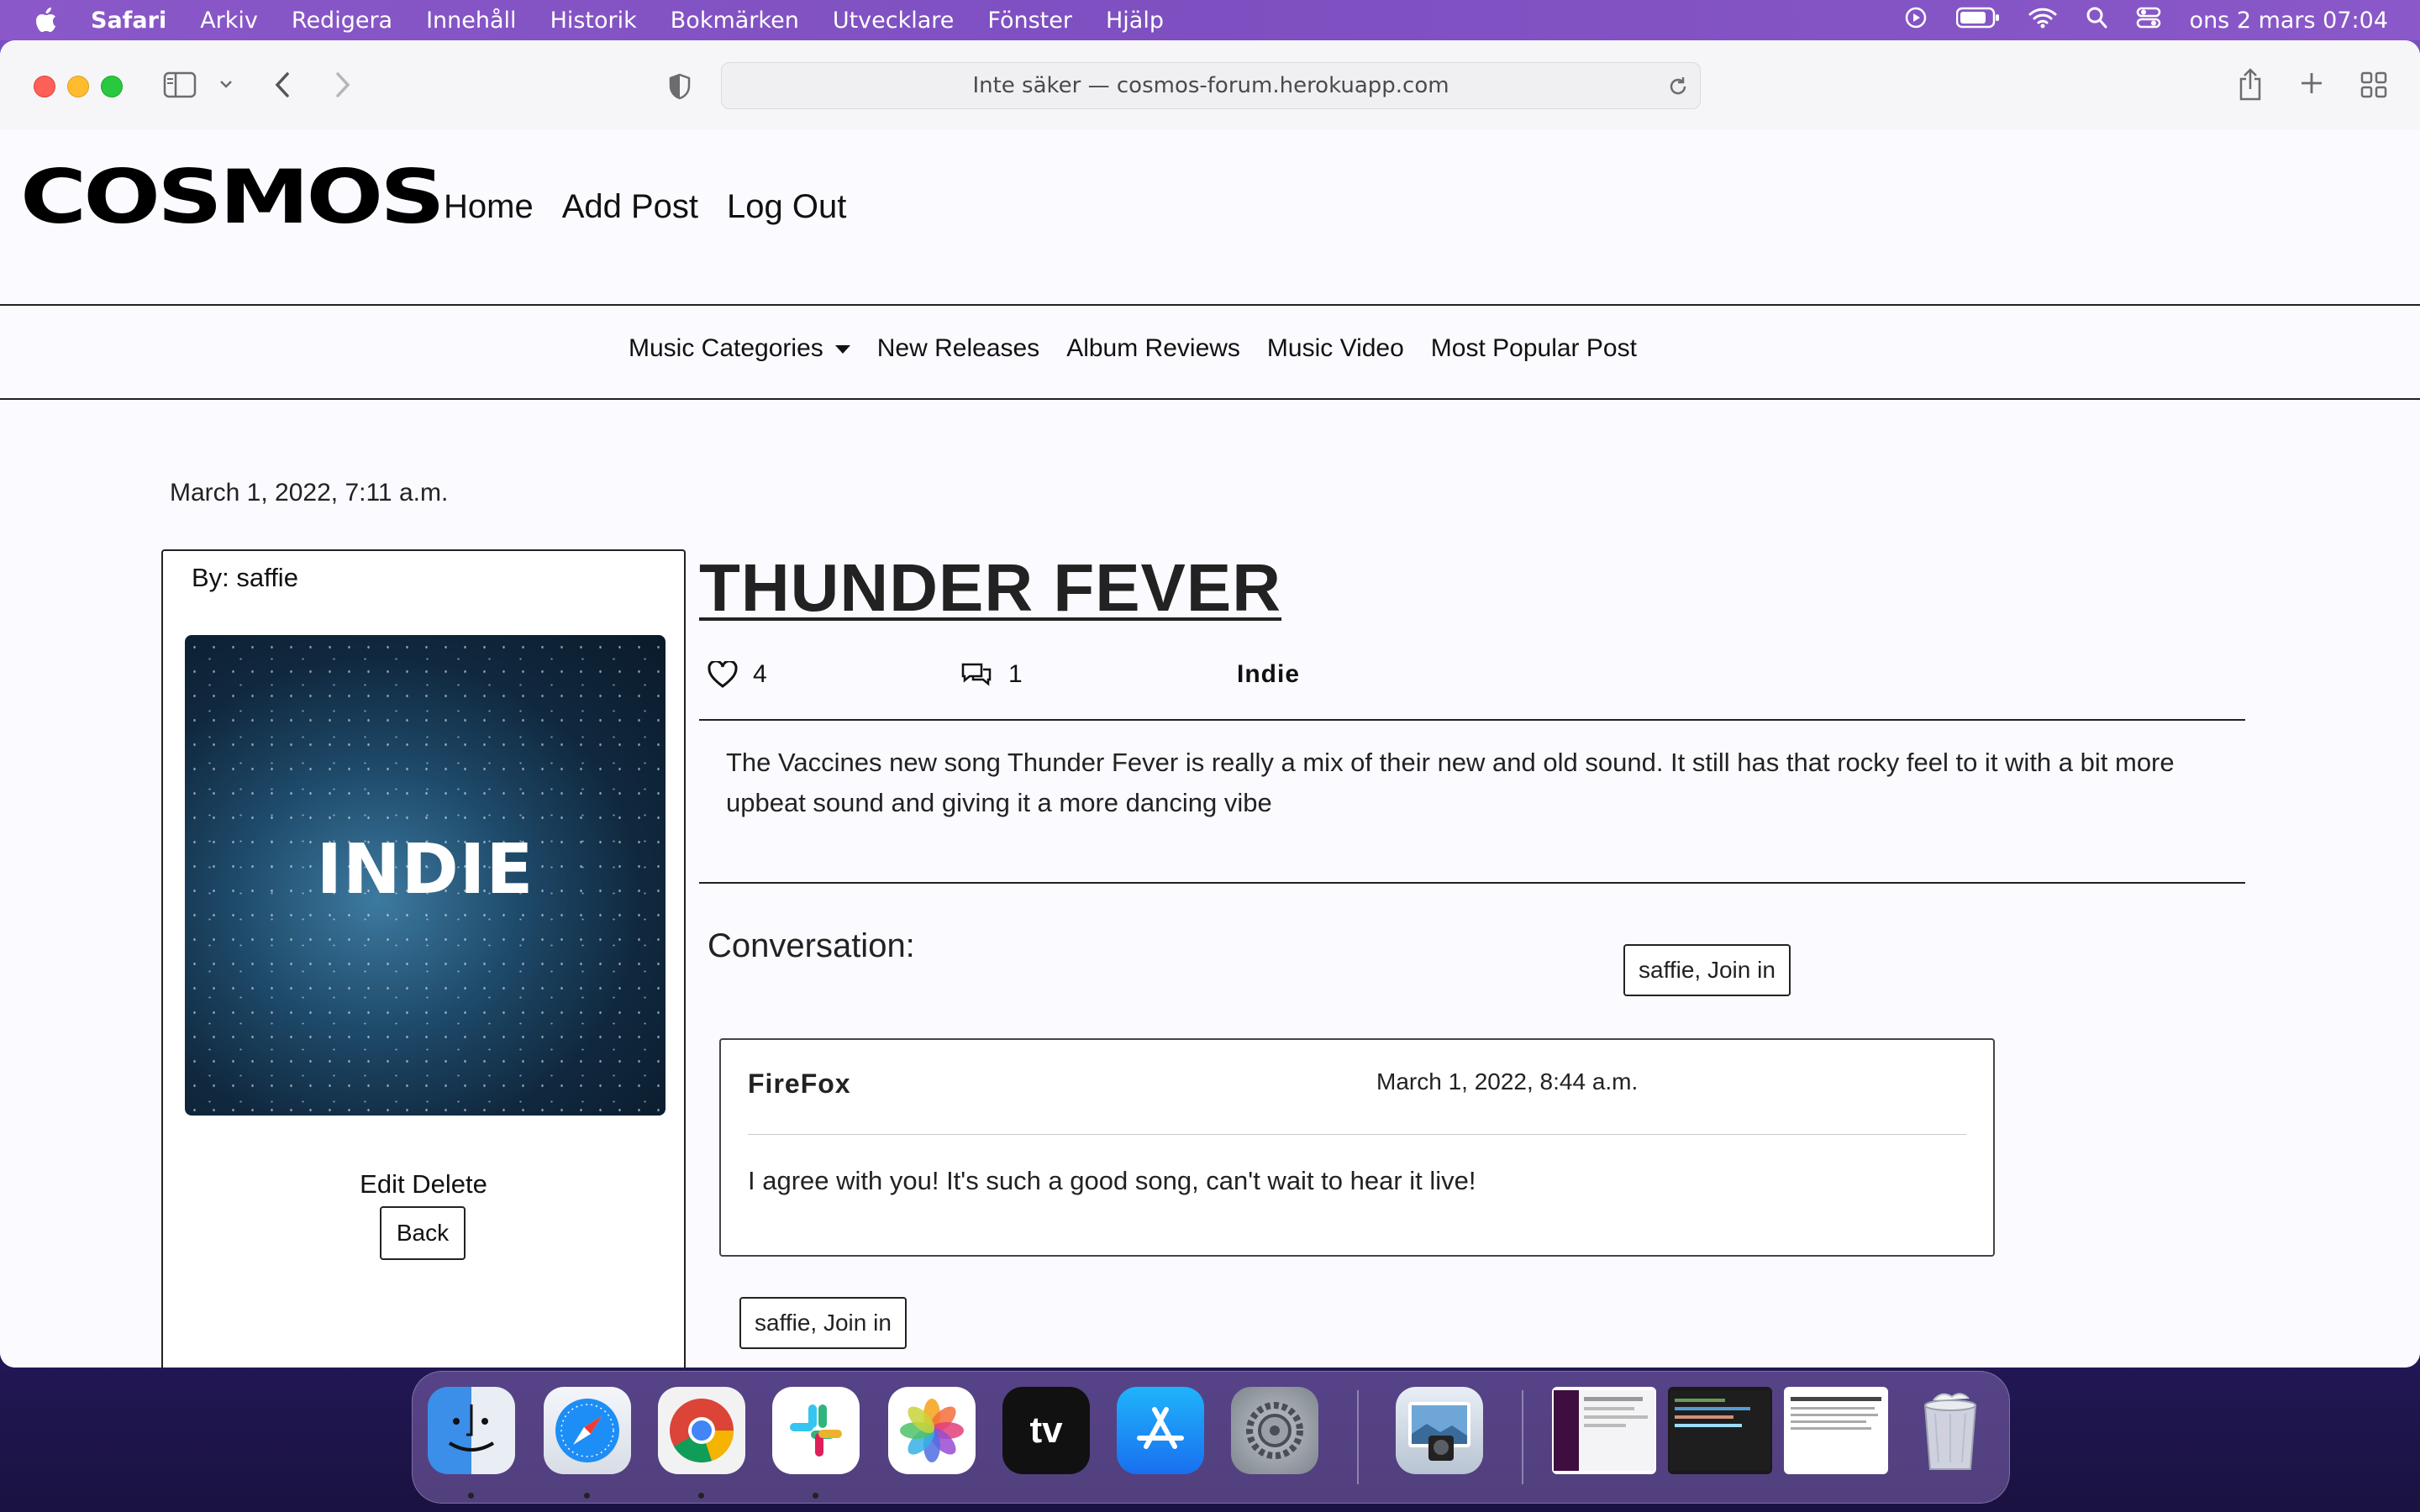 The height and width of the screenshot is (1512, 2420). Describe the element at coordinates (423, 1233) in the screenshot. I see `back-button: Back` at that location.